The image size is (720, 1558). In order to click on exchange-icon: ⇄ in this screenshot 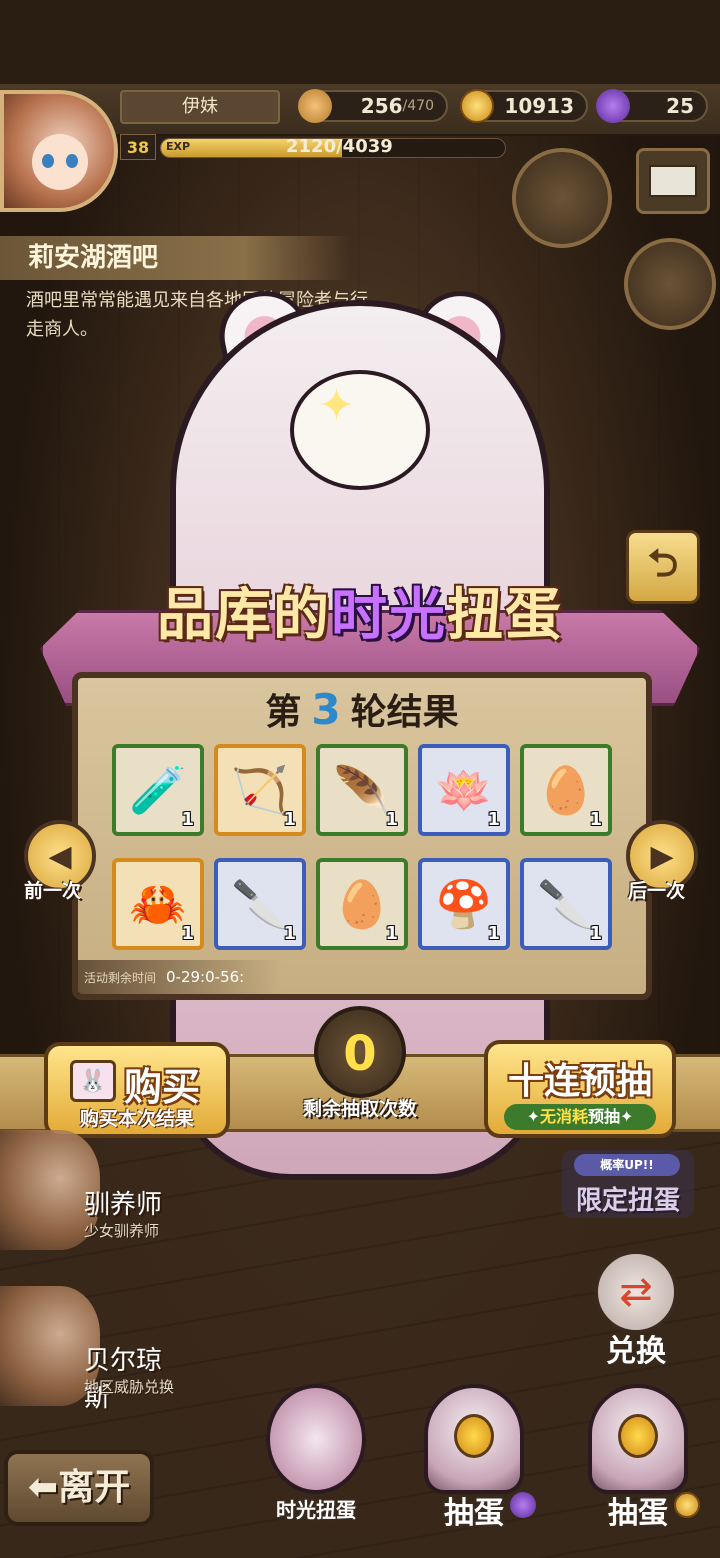, I will do `click(636, 1292)`.